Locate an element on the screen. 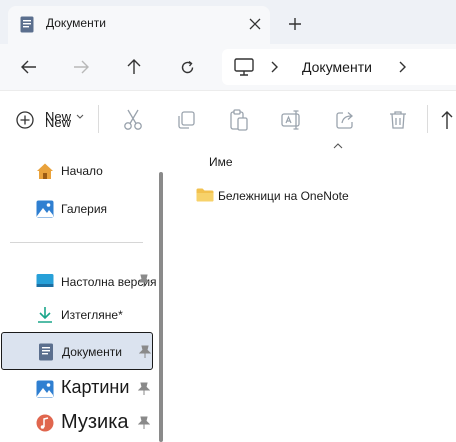 The width and height of the screenshot is (456, 442). chevron-down-icon is located at coordinates (80, 116).